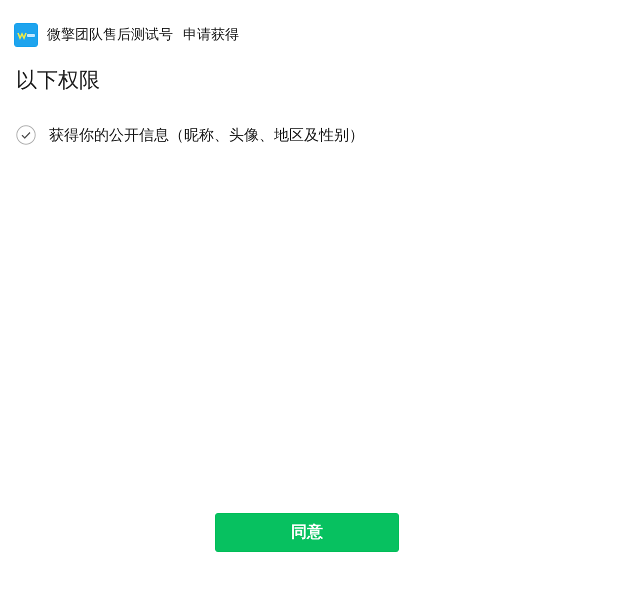 The height and width of the screenshot is (602, 622). Describe the element at coordinates (307, 532) in the screenshot. I see `agree-button: 同意` at that location.